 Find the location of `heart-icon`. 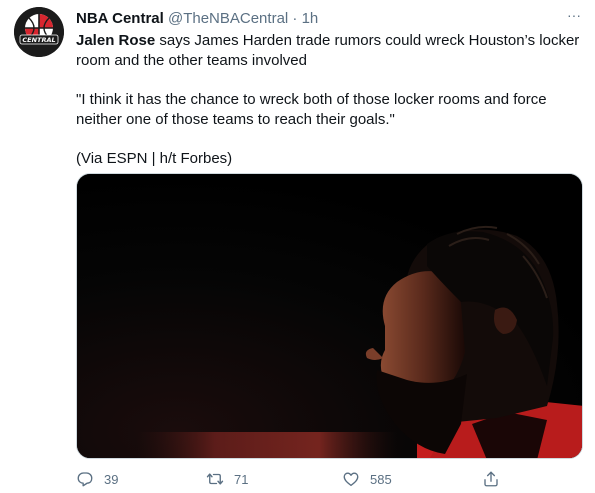

heart-icon is located at coordinates (351, 479).